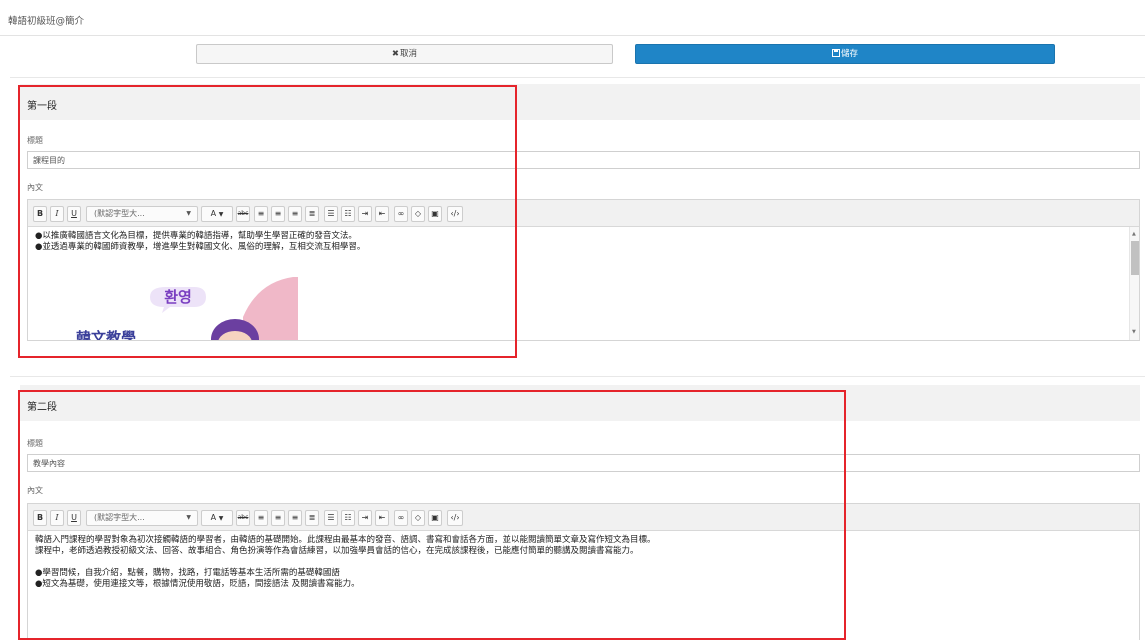 The width and height of the screenshot is (1145, 640). Describe the element at coordinates (196, 236) in the screenshot. I see `body-line: ●以推廣韓國語言文化為目標，提供專業的韓語指導，幫助學生學習正確的發音文法。` at that location.